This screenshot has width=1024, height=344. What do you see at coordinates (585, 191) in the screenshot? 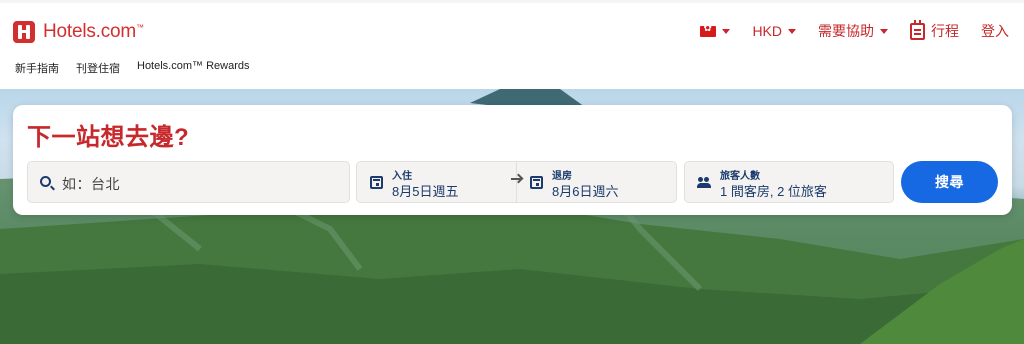
I see `checkout-value: 8月6日週六` at bounding box center [585, 191].